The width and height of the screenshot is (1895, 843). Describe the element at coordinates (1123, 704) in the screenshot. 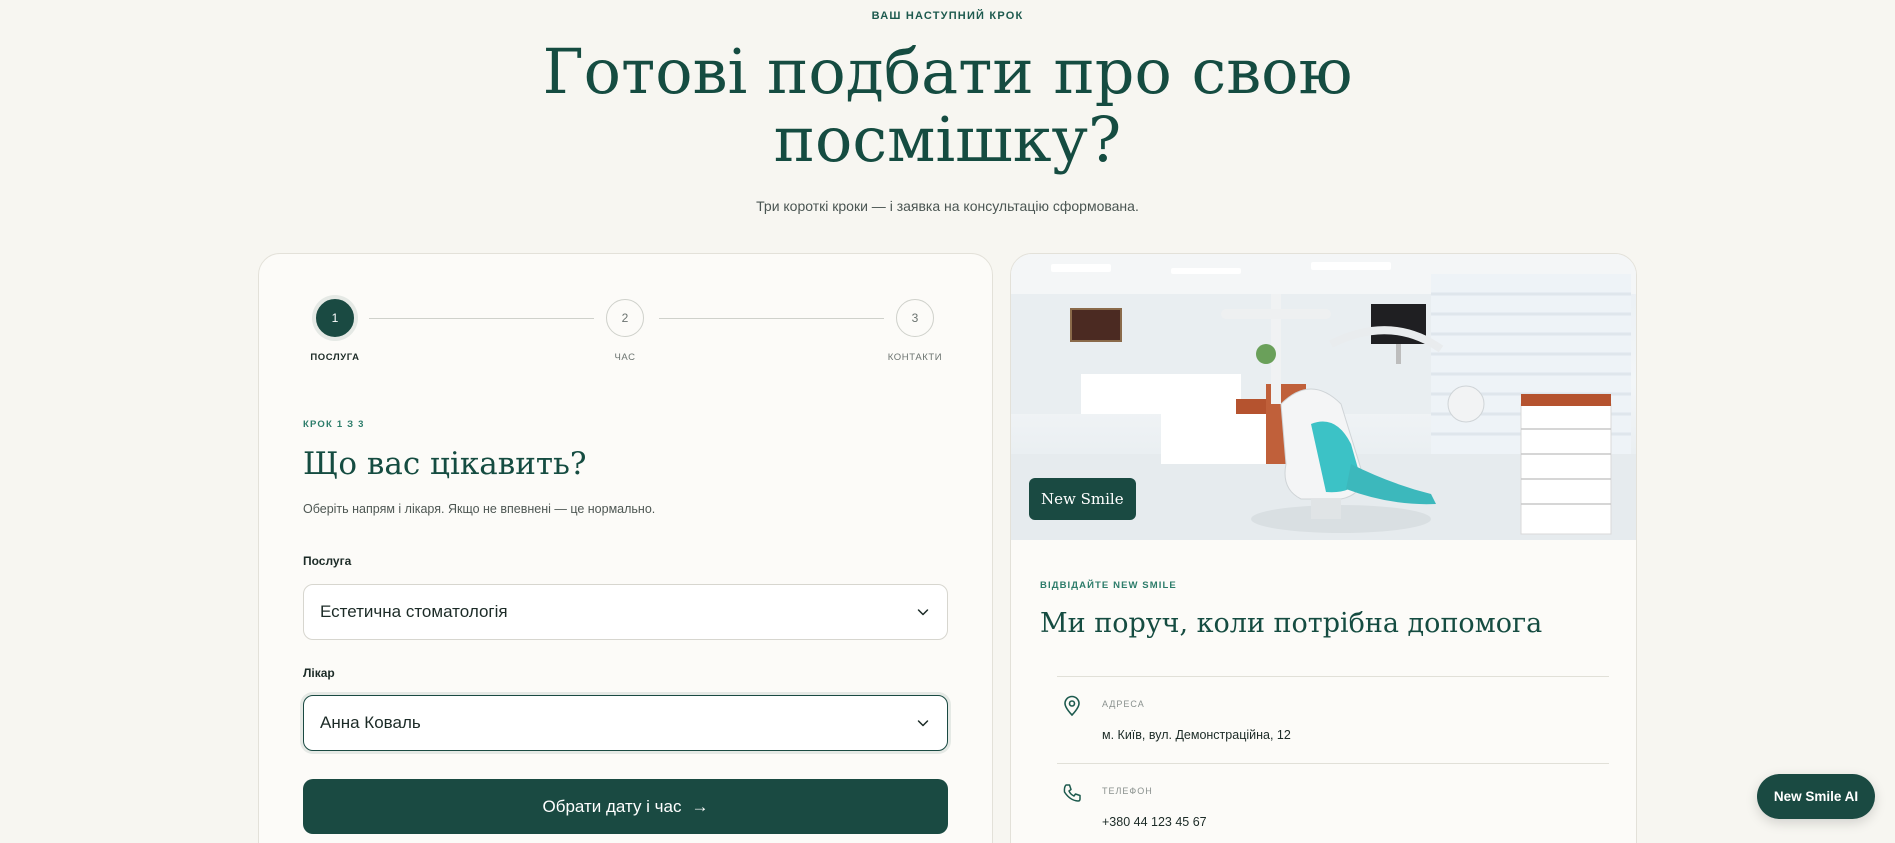

I see `address-label: АДРЕСА` at that location.